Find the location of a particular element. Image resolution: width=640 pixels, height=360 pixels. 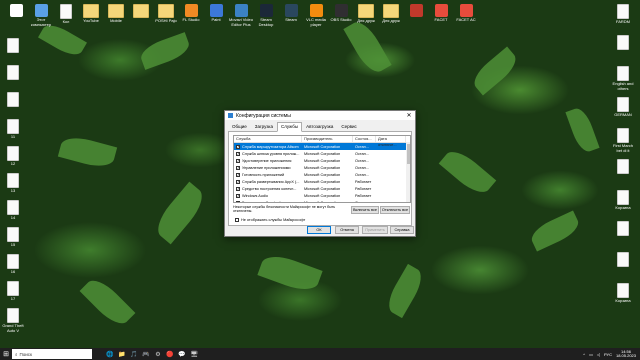

close-icon: ✕ is located at coordinates (409, 115).